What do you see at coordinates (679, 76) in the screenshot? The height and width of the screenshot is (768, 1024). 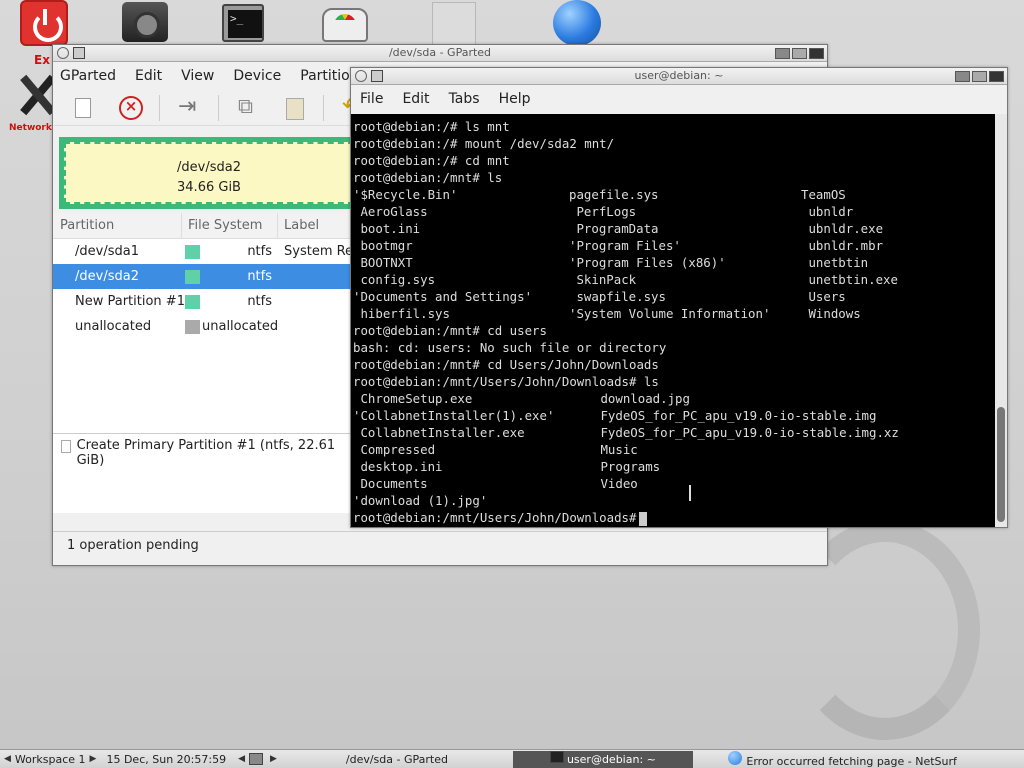 I see `terminal-titlebar: user@debian: ~` at bounding box center [679, 76].